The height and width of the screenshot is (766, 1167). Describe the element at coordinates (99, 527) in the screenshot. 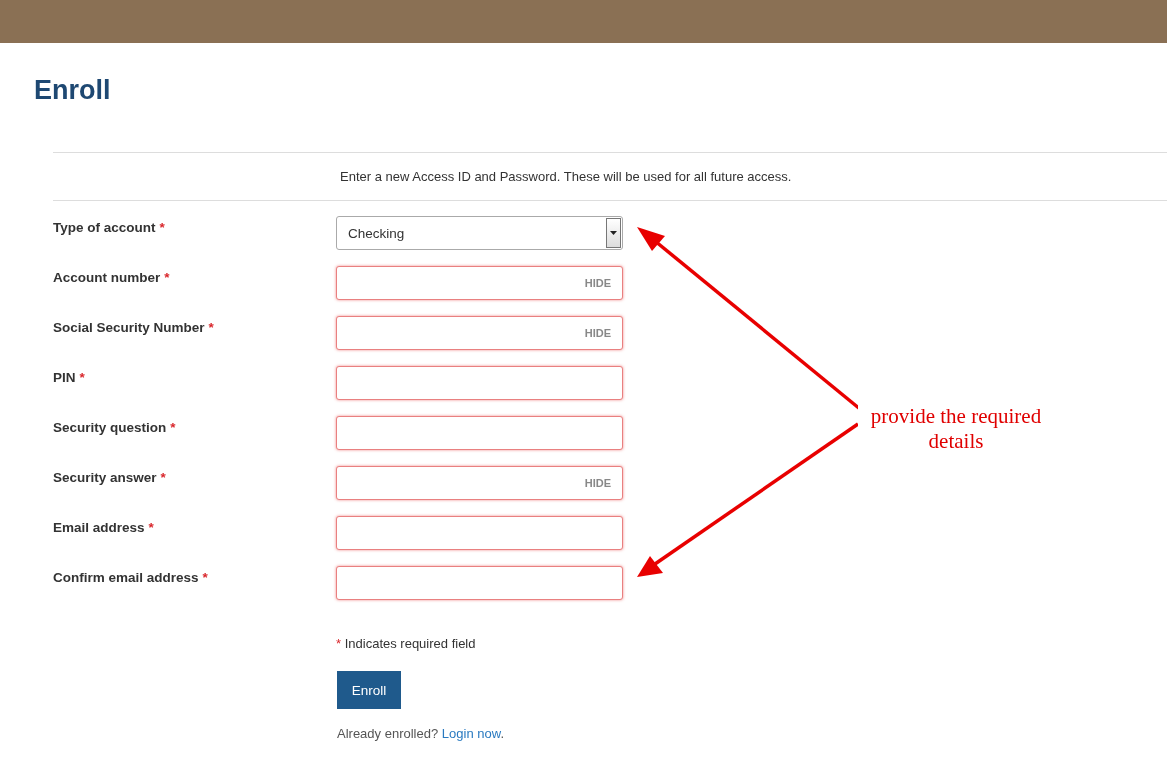

I see `field-label: Email address` at that location.